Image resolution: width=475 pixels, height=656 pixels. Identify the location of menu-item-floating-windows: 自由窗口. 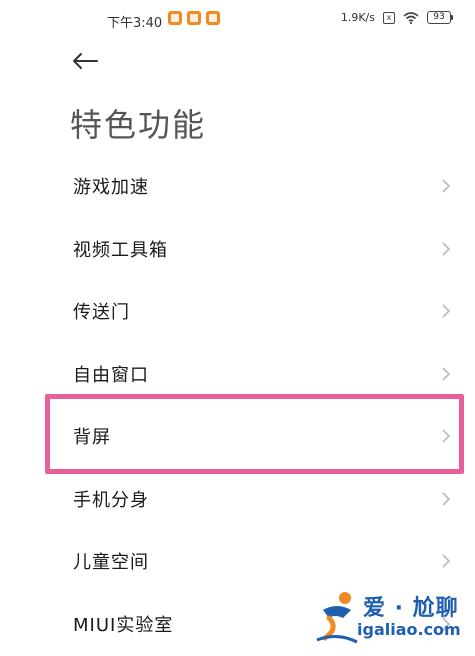
(237, 374).